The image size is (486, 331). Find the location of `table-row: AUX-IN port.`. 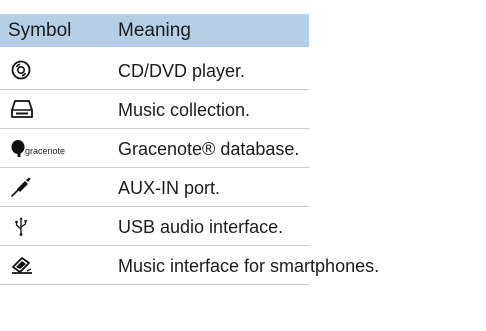

table-row: AUX-IN port. is located at coordinates (154, 187).